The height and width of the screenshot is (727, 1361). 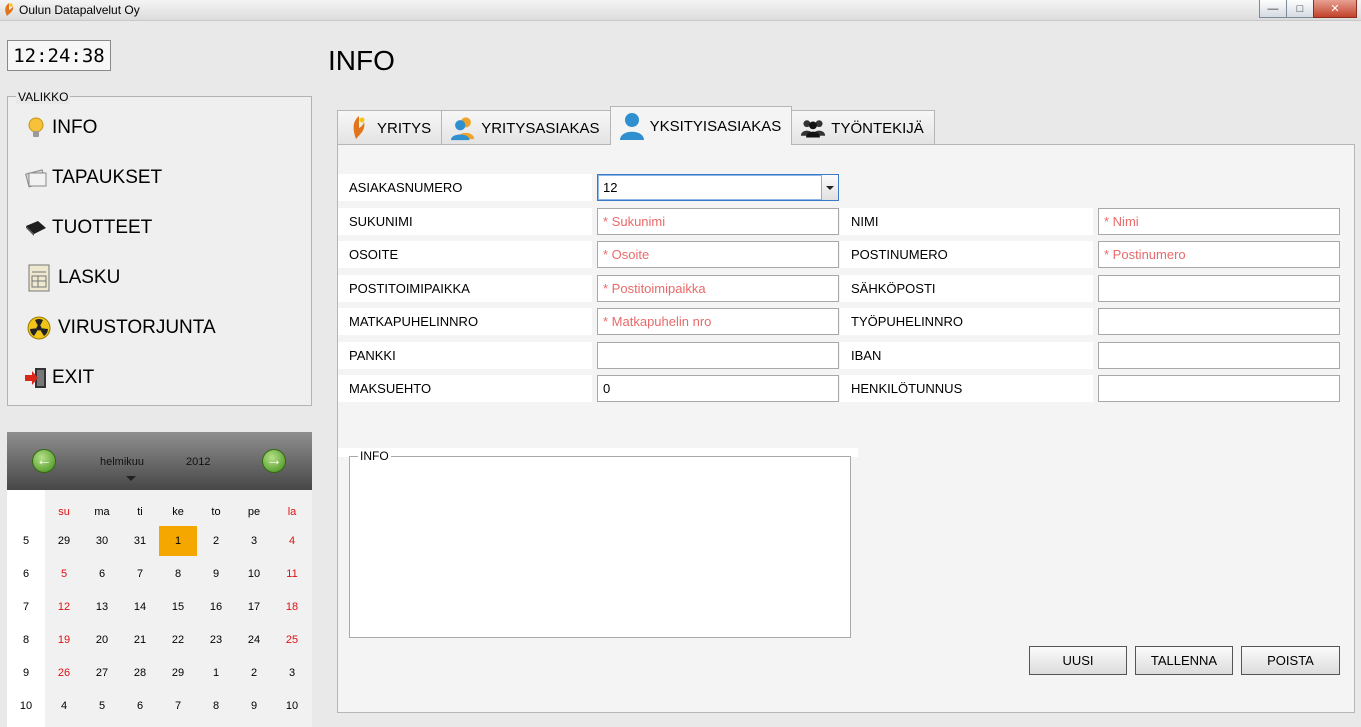 I want to click on papers-icon, so click(x=36, y=178).